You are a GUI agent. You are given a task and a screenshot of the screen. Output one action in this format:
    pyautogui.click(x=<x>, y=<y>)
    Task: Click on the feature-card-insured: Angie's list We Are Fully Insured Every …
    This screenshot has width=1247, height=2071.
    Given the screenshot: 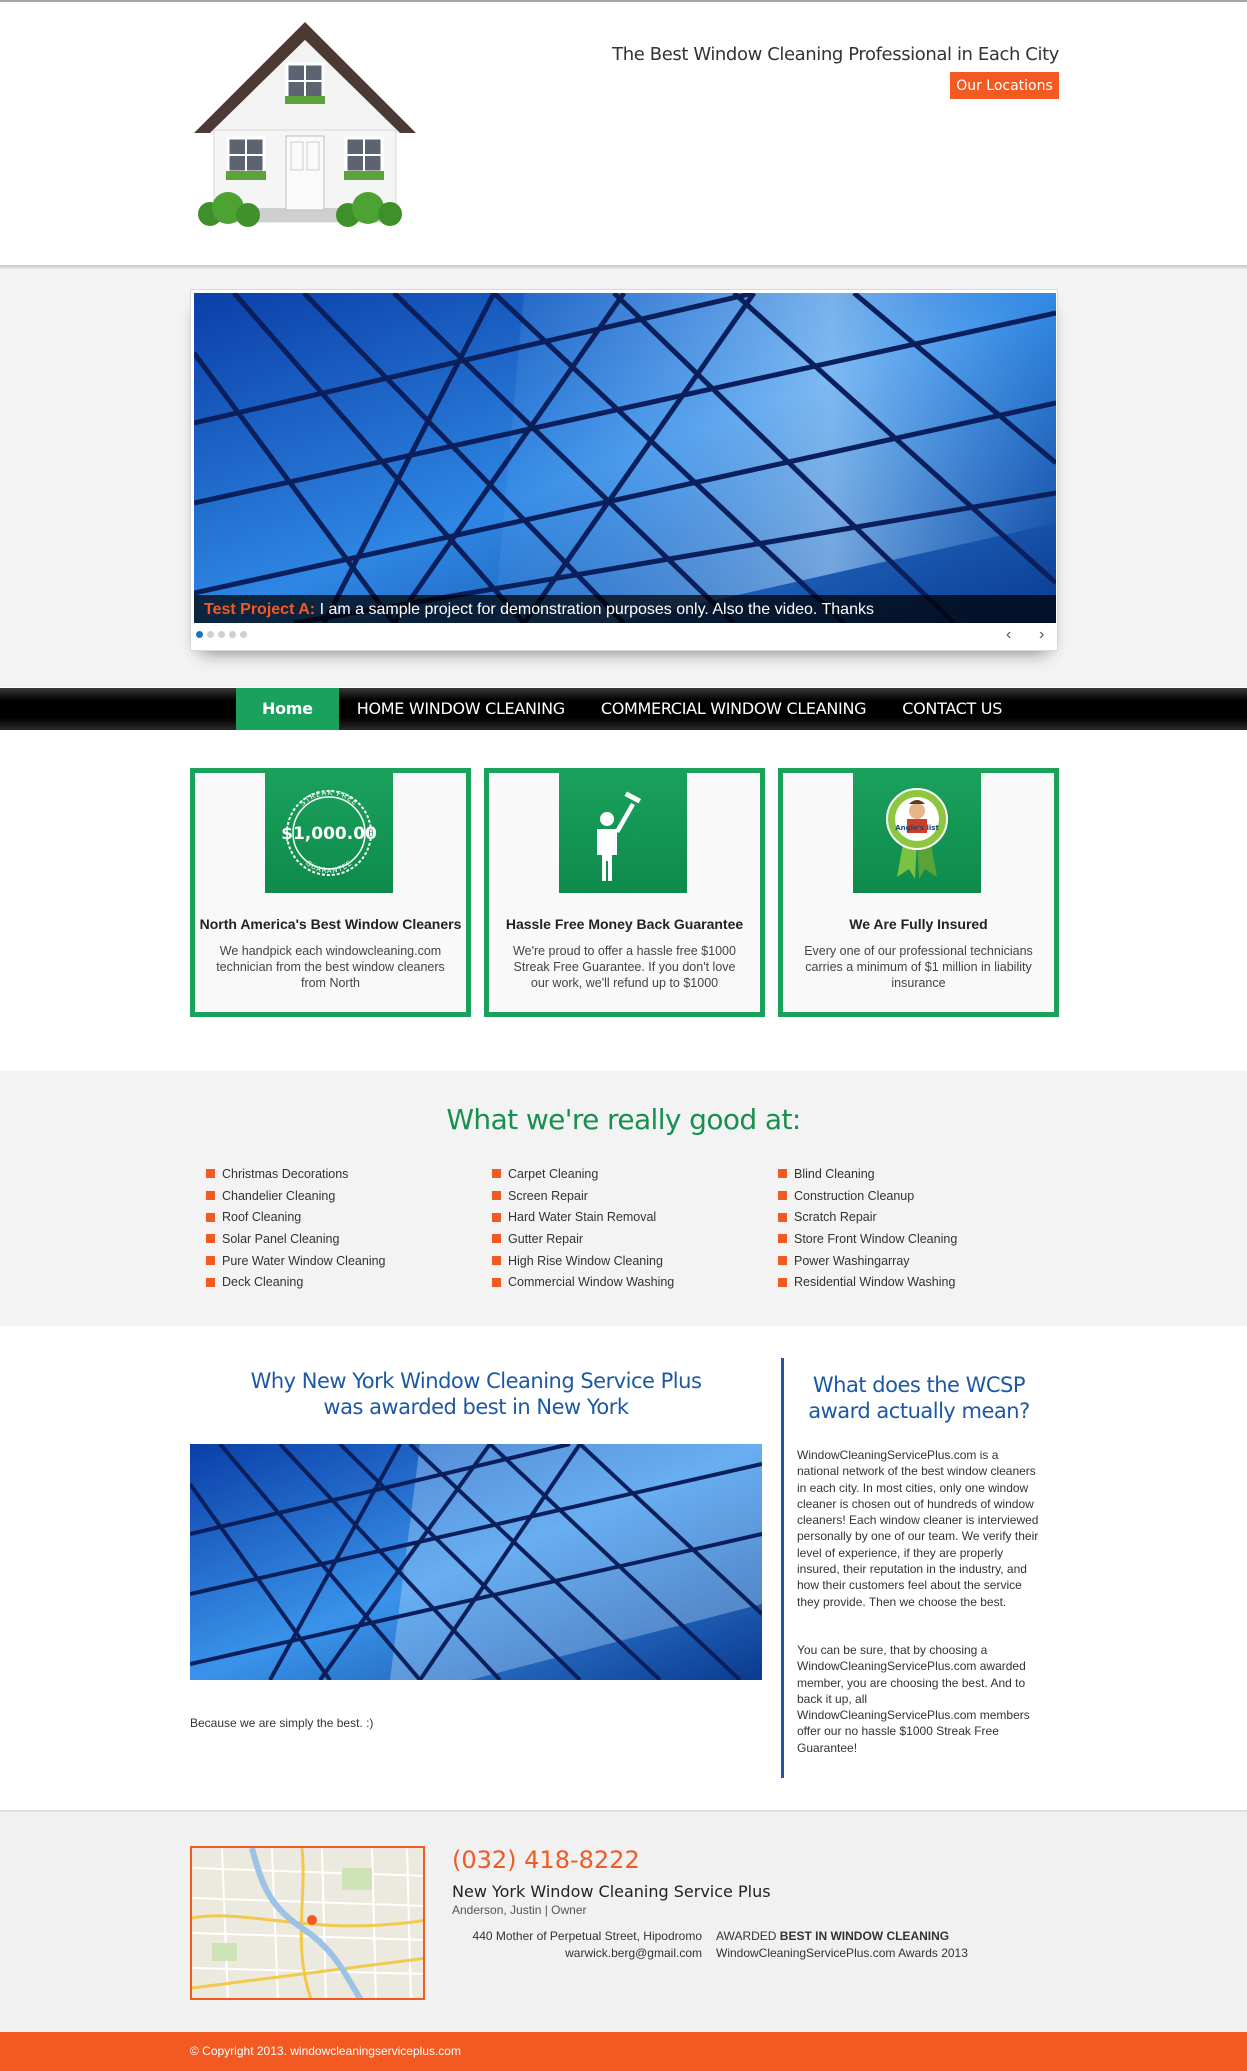 What is the action you would take?
    pyautogui.click(x=918, y=892)
    